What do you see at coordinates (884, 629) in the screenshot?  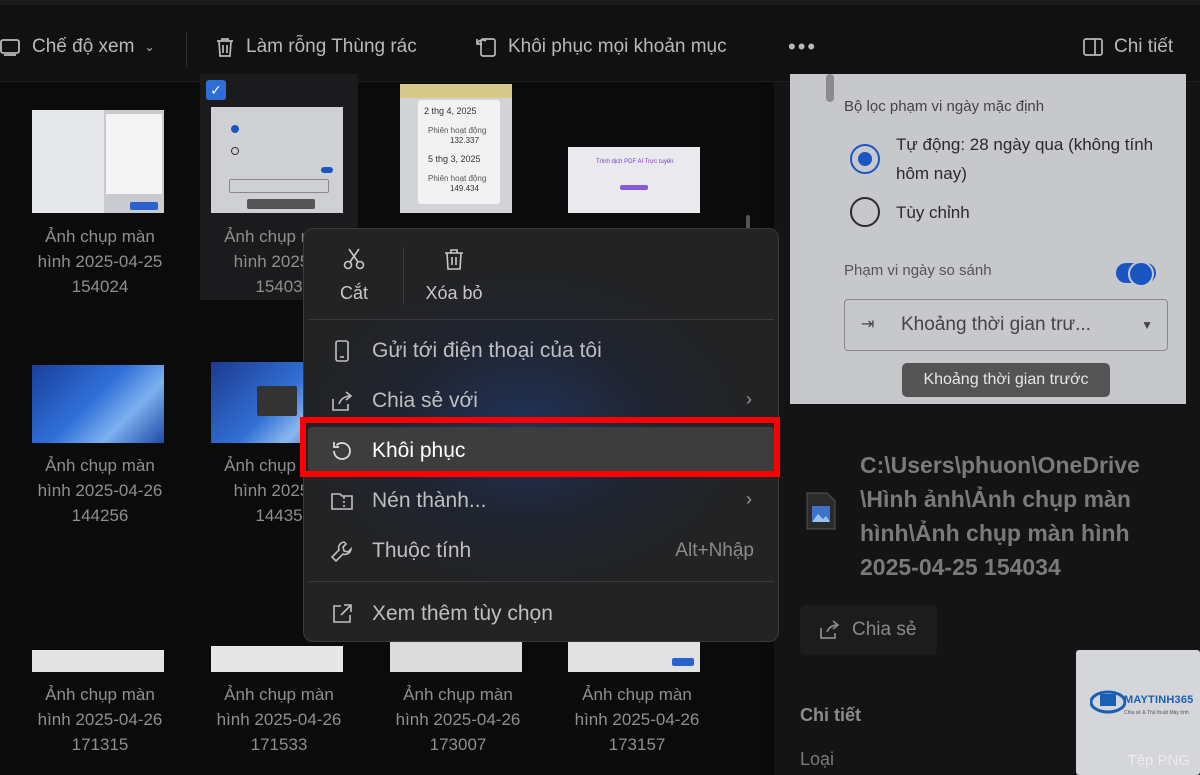 I see `share-label: Chia sẻ` at bounding box center [884, 629].